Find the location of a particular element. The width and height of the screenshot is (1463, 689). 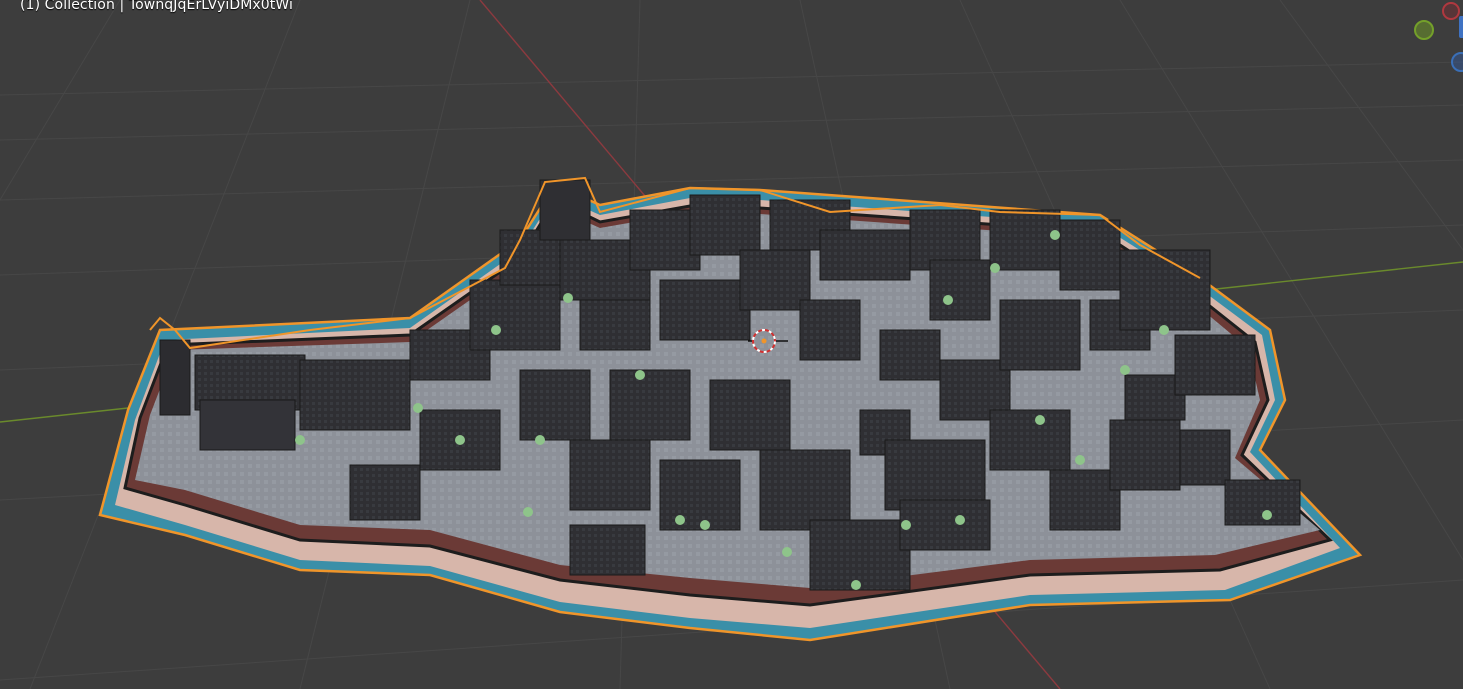

y-axis-circle-icon is located at coordinates (1424, 30).